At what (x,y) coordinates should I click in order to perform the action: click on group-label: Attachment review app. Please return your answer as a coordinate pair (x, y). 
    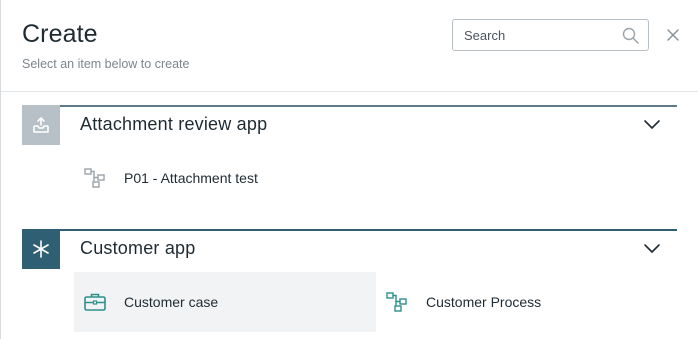
    Looking at the image, I should click on (174, 124).